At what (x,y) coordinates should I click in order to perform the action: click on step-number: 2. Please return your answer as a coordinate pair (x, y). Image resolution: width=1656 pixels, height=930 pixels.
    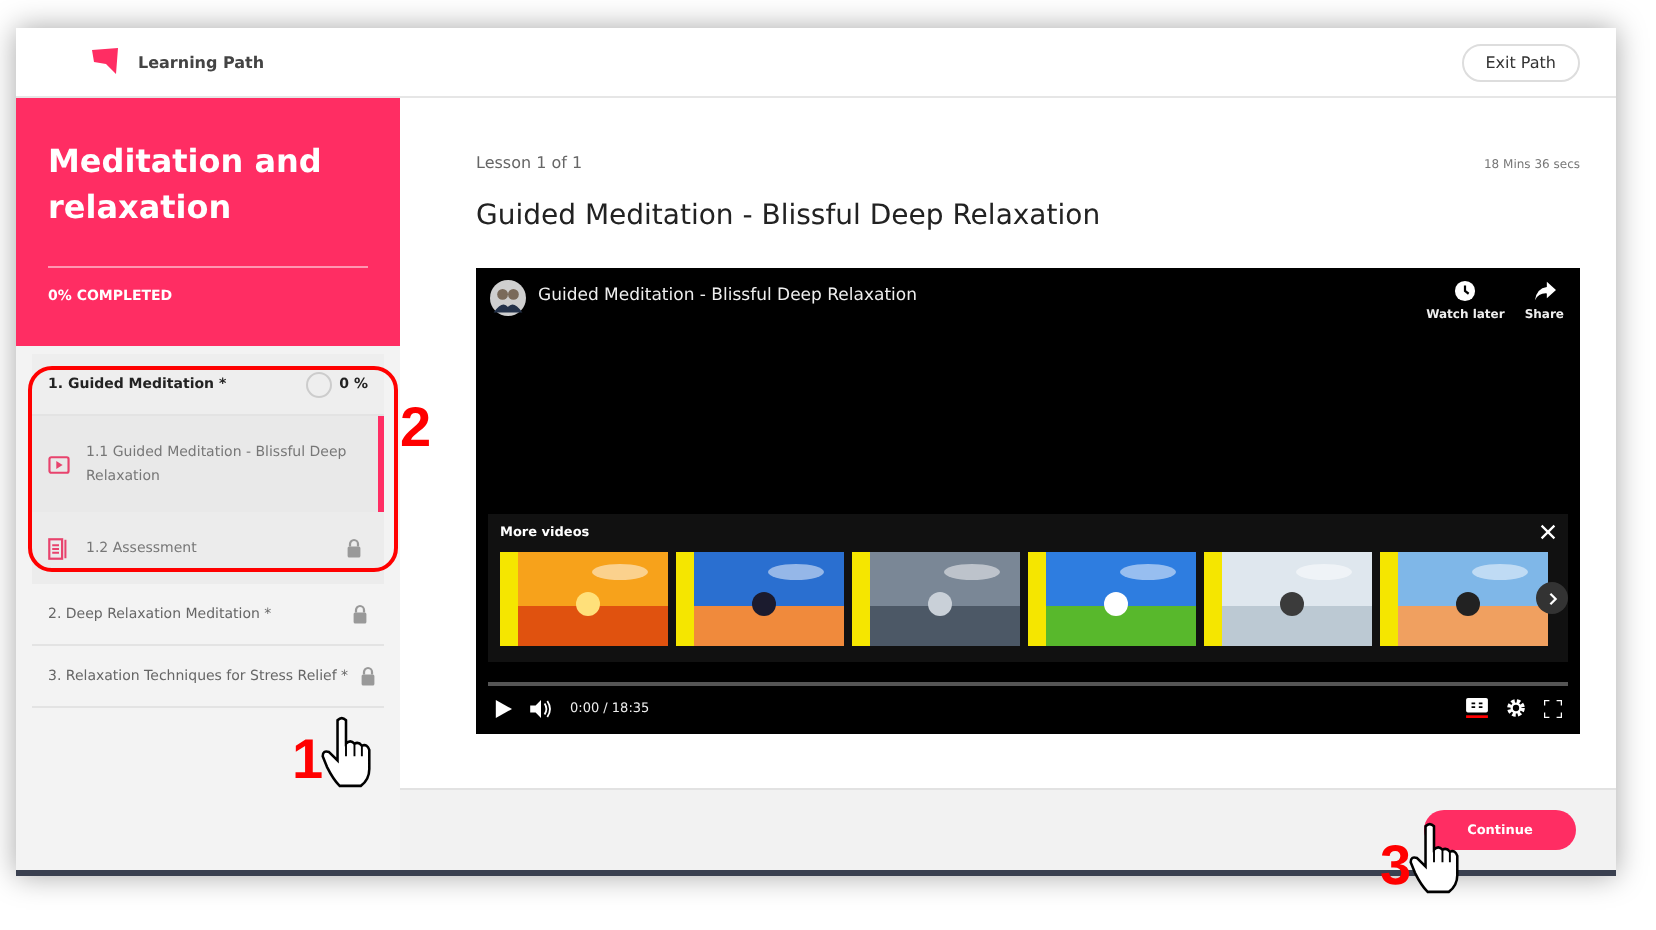
    Looking at the image, I should click on (416, 428).